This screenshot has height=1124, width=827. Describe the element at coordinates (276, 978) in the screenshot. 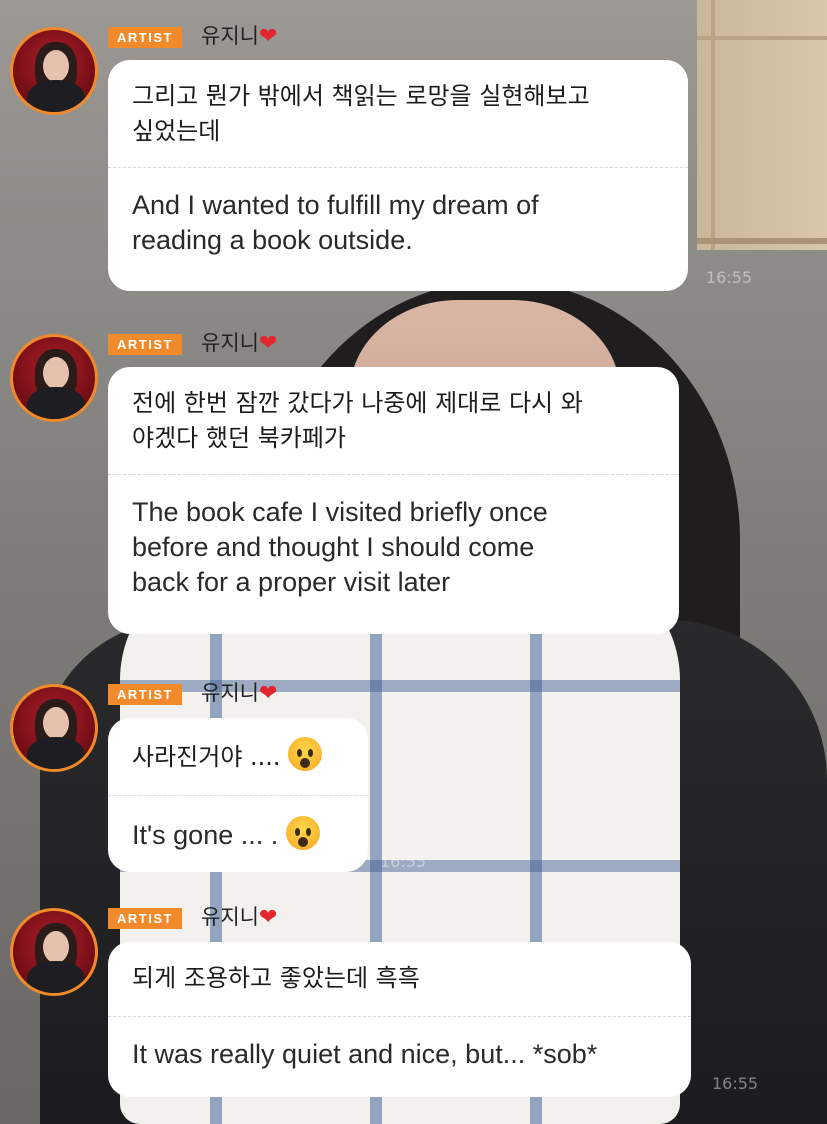

I see `korean-text-line: 되게 조용하고 좋았는데 흑흑` at that location.